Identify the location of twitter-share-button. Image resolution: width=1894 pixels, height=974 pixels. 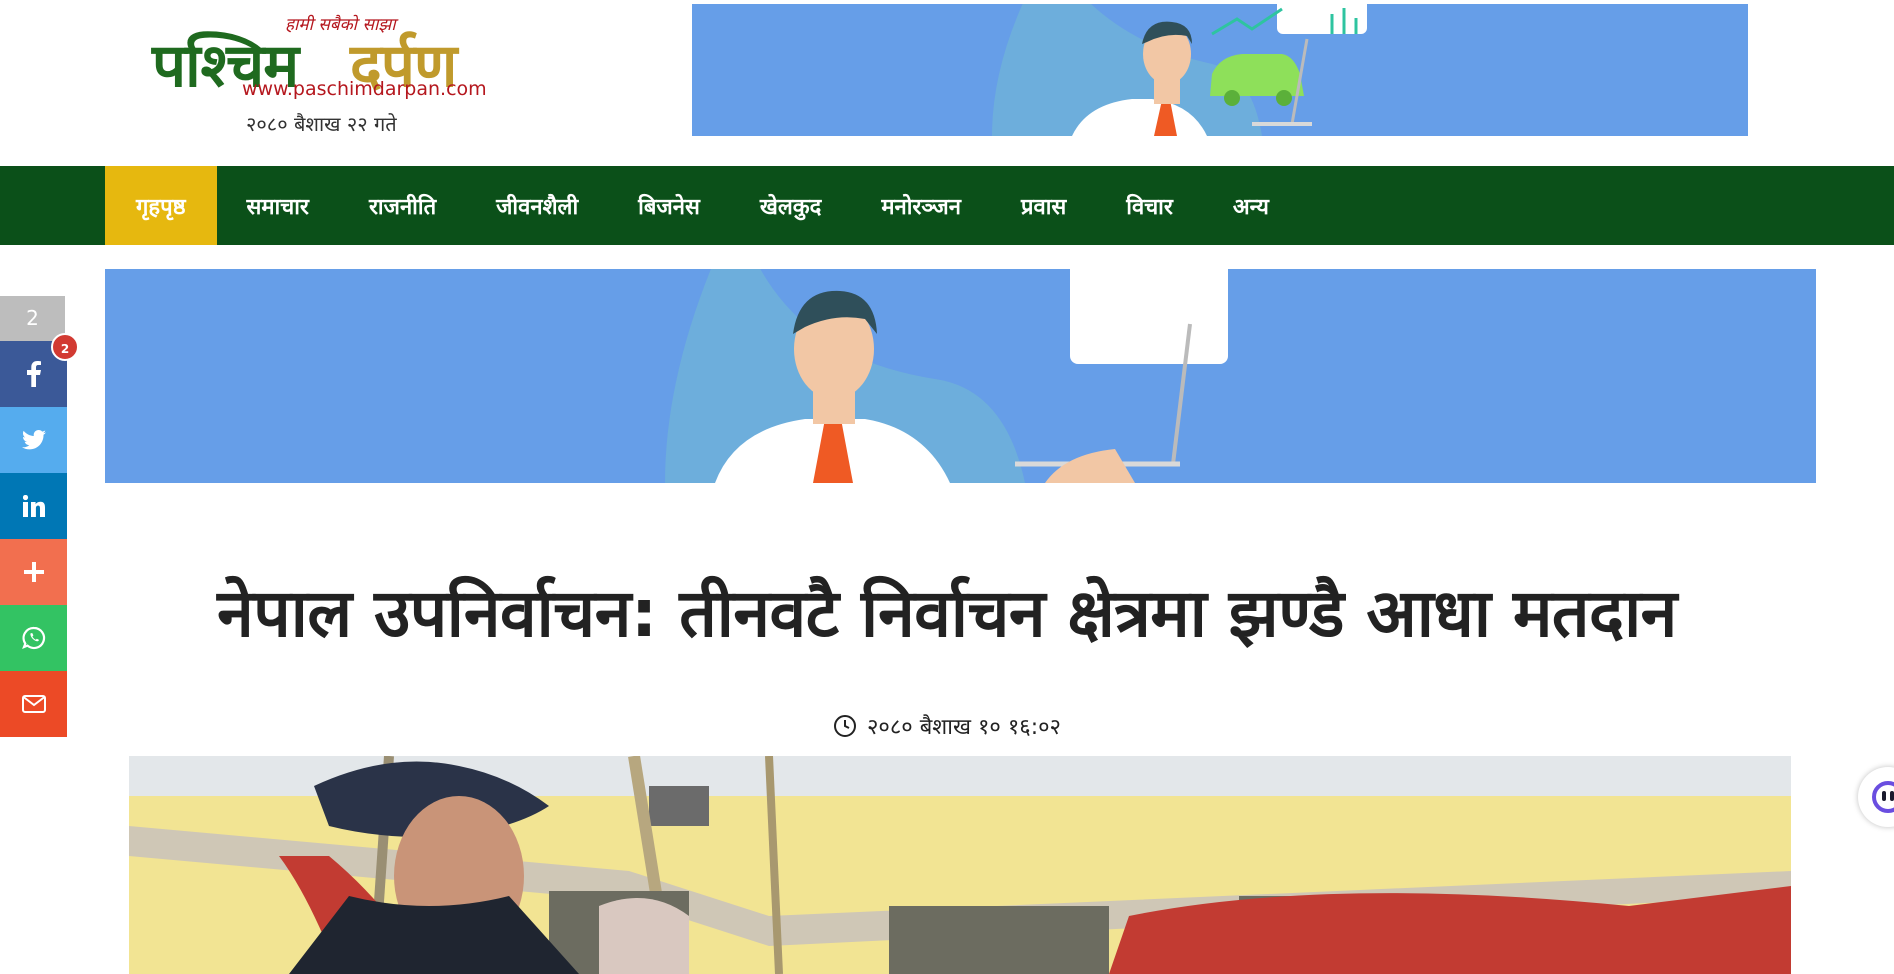
(33, 440).